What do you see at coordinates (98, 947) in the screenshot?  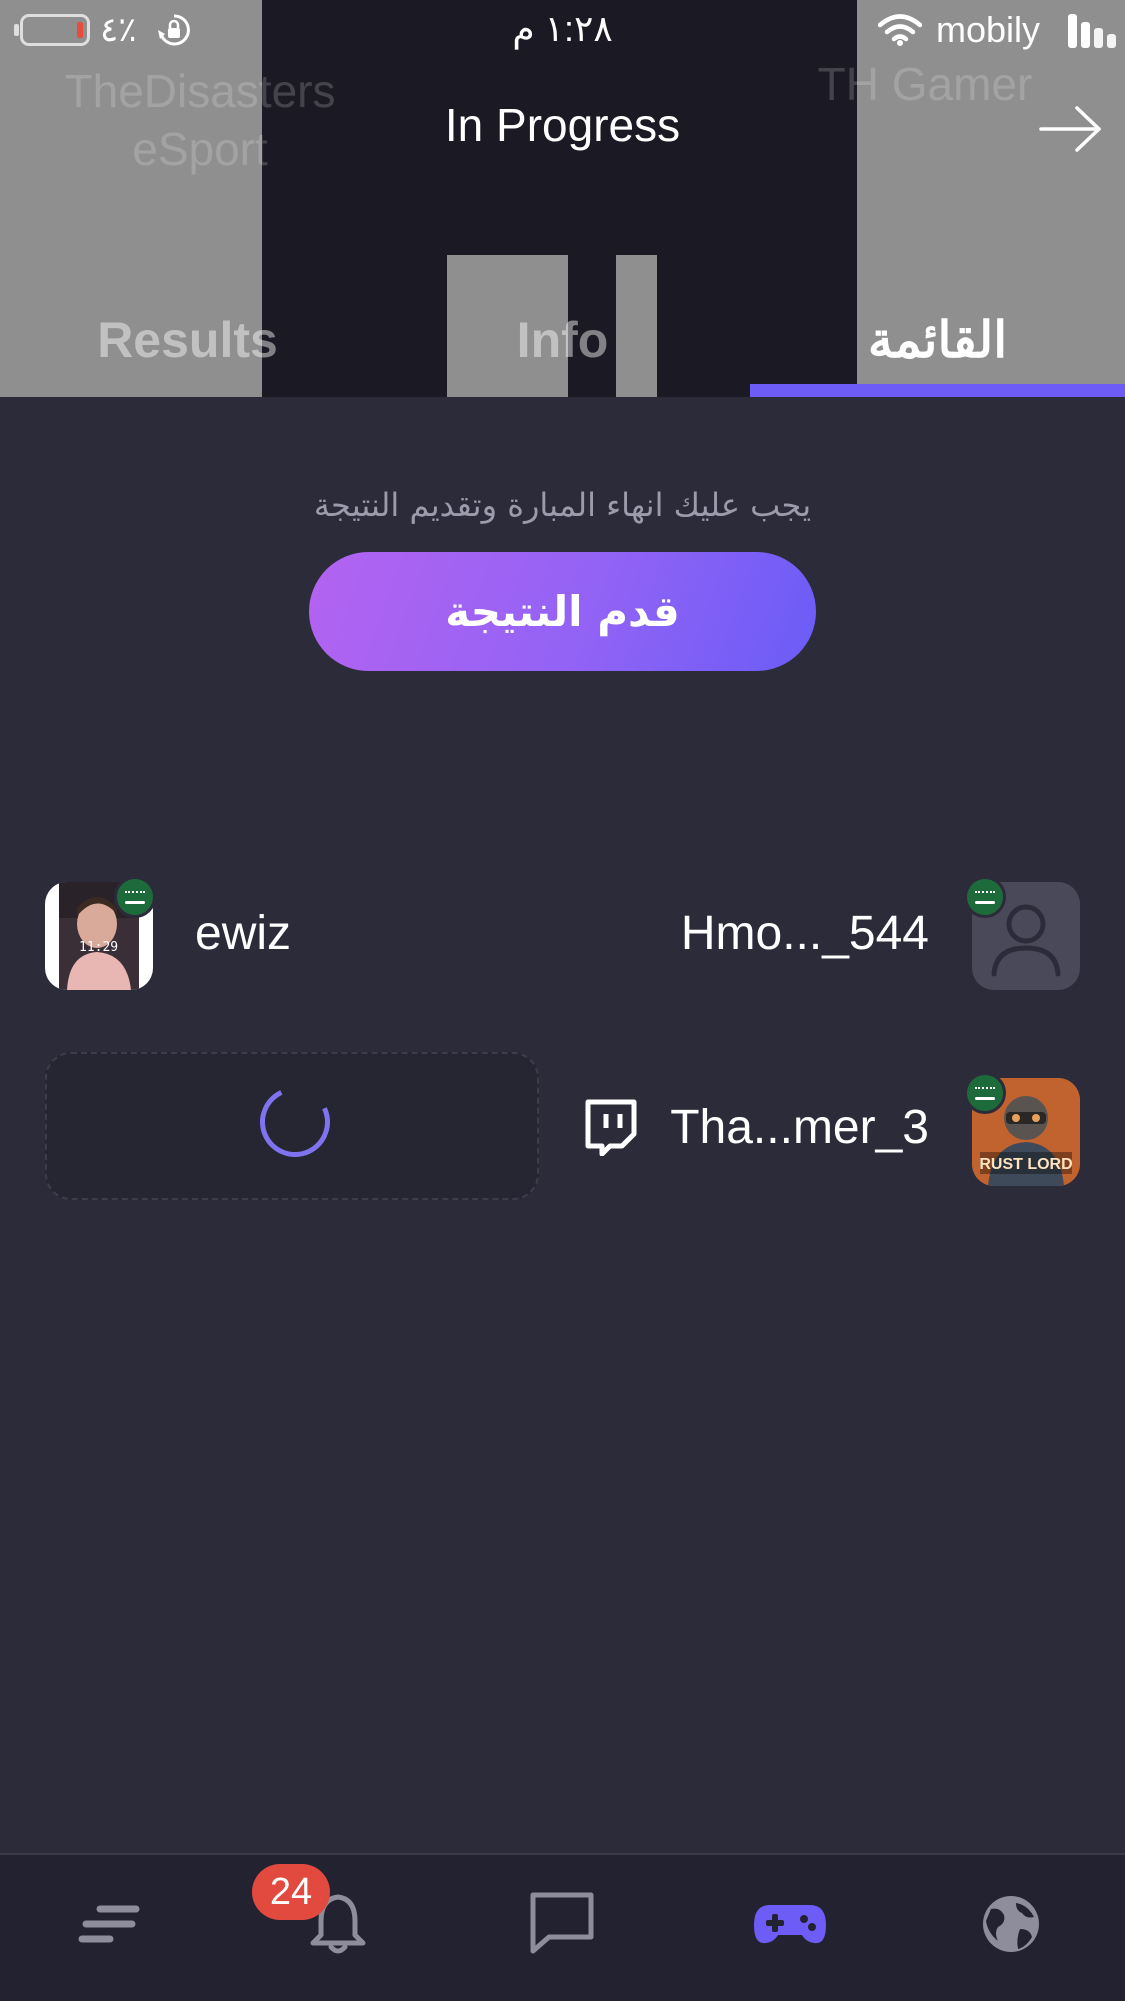 I see `svg-text: 11:29` at bounding box center [98, 947].